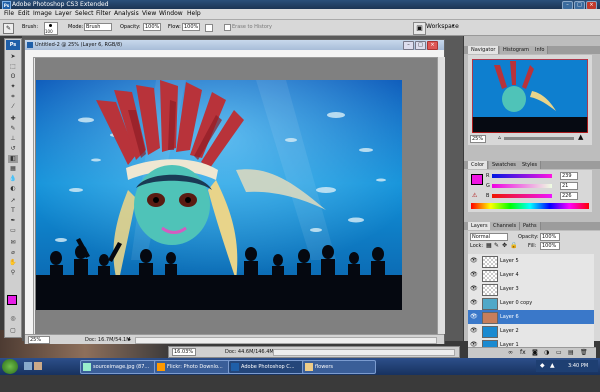 The height and width of the screenshot is (392, 600). What do you see at coordinates (13, 107) in the screenshot?
I see `slice-tool-icon: ⁄` at bounding box center [13, 107].